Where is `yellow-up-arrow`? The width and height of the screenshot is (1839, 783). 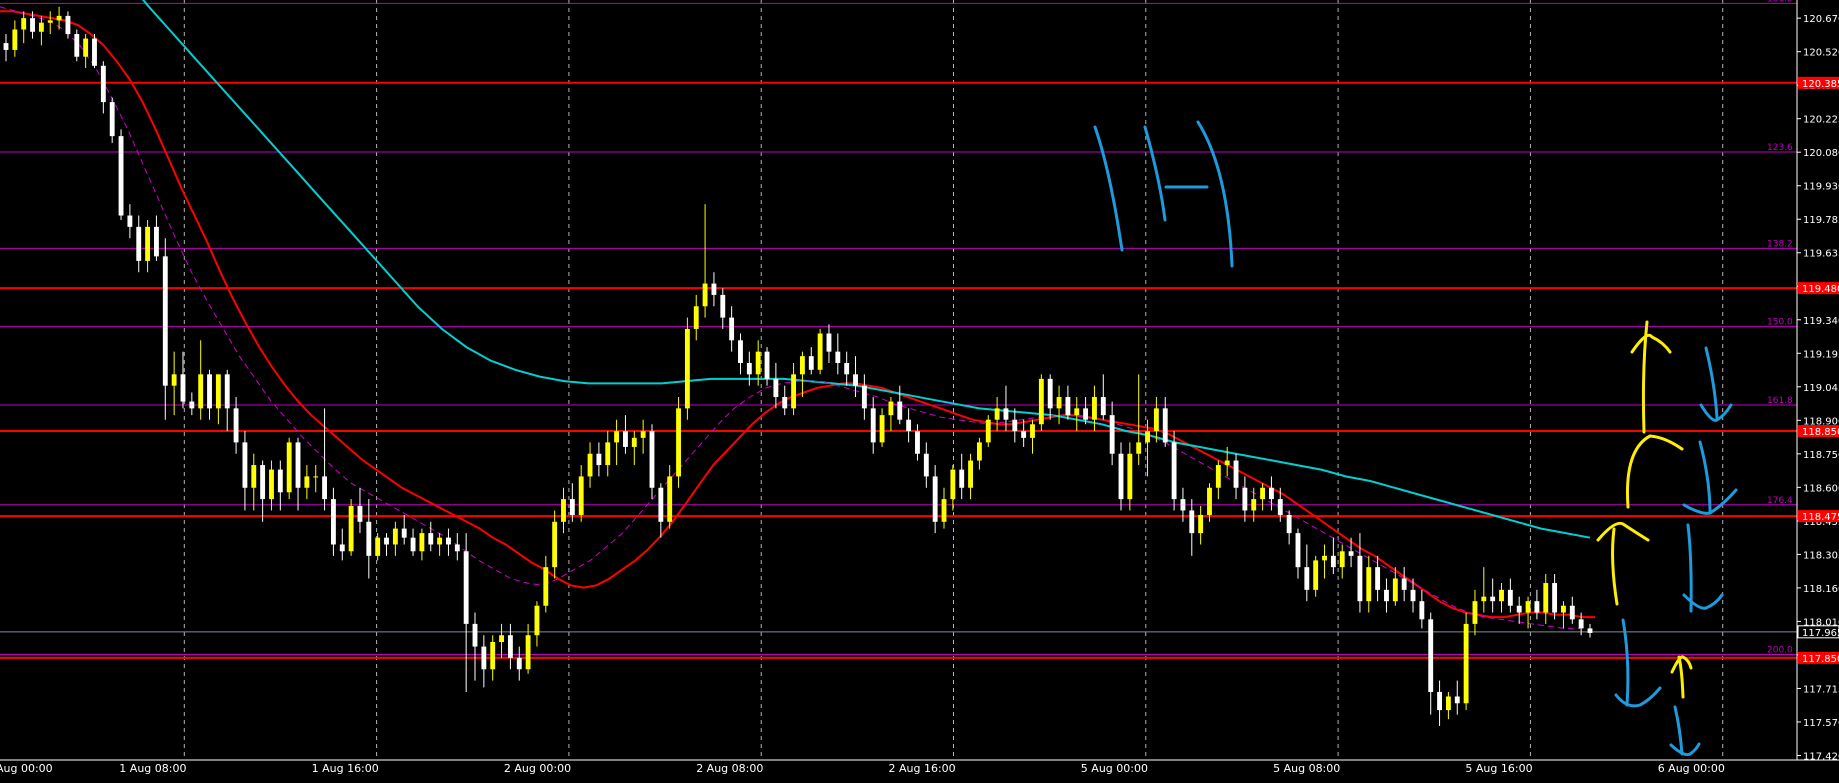
yellow-up-arrow is located at coordinates (1623, 531).